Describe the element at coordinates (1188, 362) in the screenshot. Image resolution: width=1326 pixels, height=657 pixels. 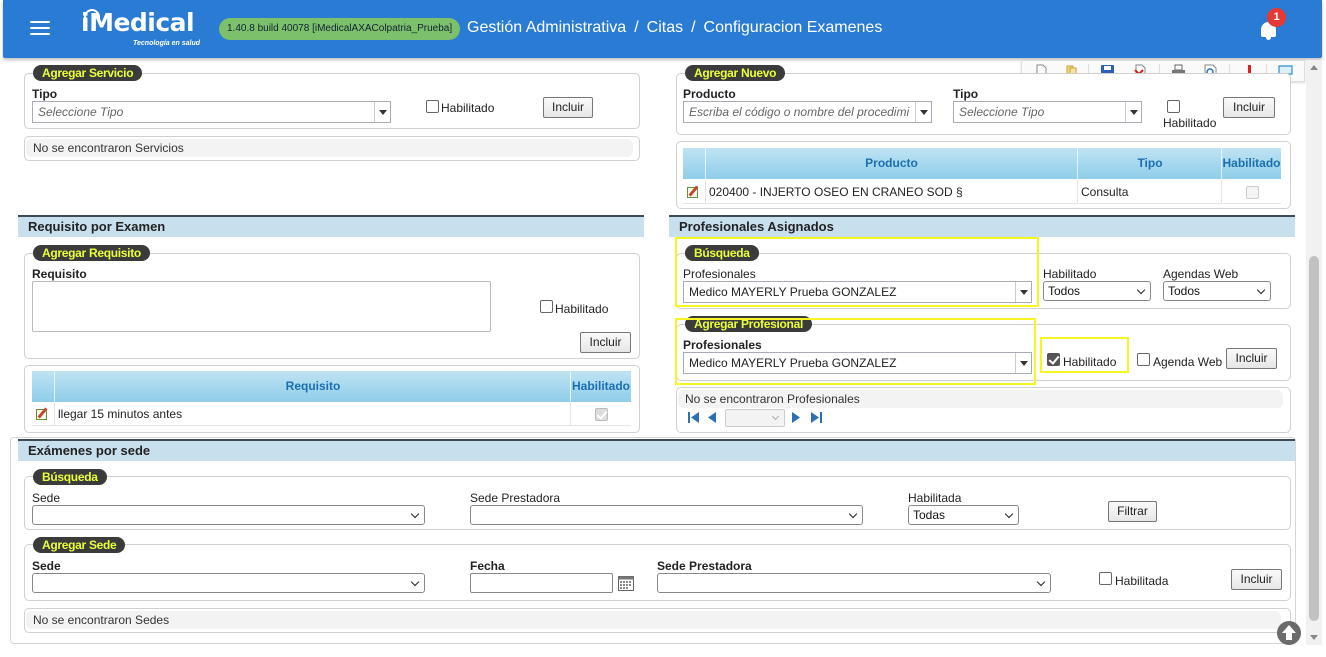
I see `agenda-web-label: Agenda Web` at that location.